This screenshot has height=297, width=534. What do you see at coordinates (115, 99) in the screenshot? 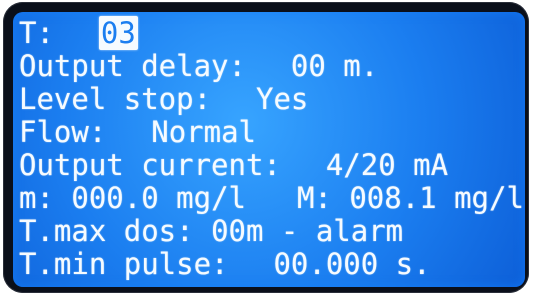
I see `level-stop-label: Level stop:` at bounding box center [115, 99].